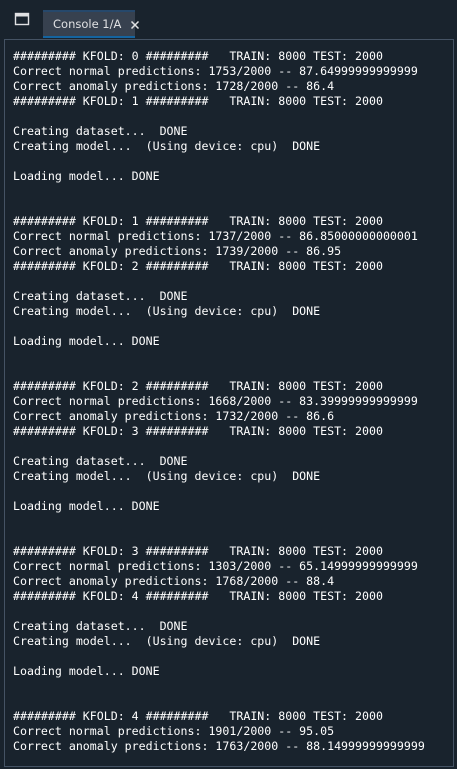  What do you see at coordinates (228, 19) in the screenshot?
I see `tab-bar: Console 1/A` at bounding box center [228, 19].